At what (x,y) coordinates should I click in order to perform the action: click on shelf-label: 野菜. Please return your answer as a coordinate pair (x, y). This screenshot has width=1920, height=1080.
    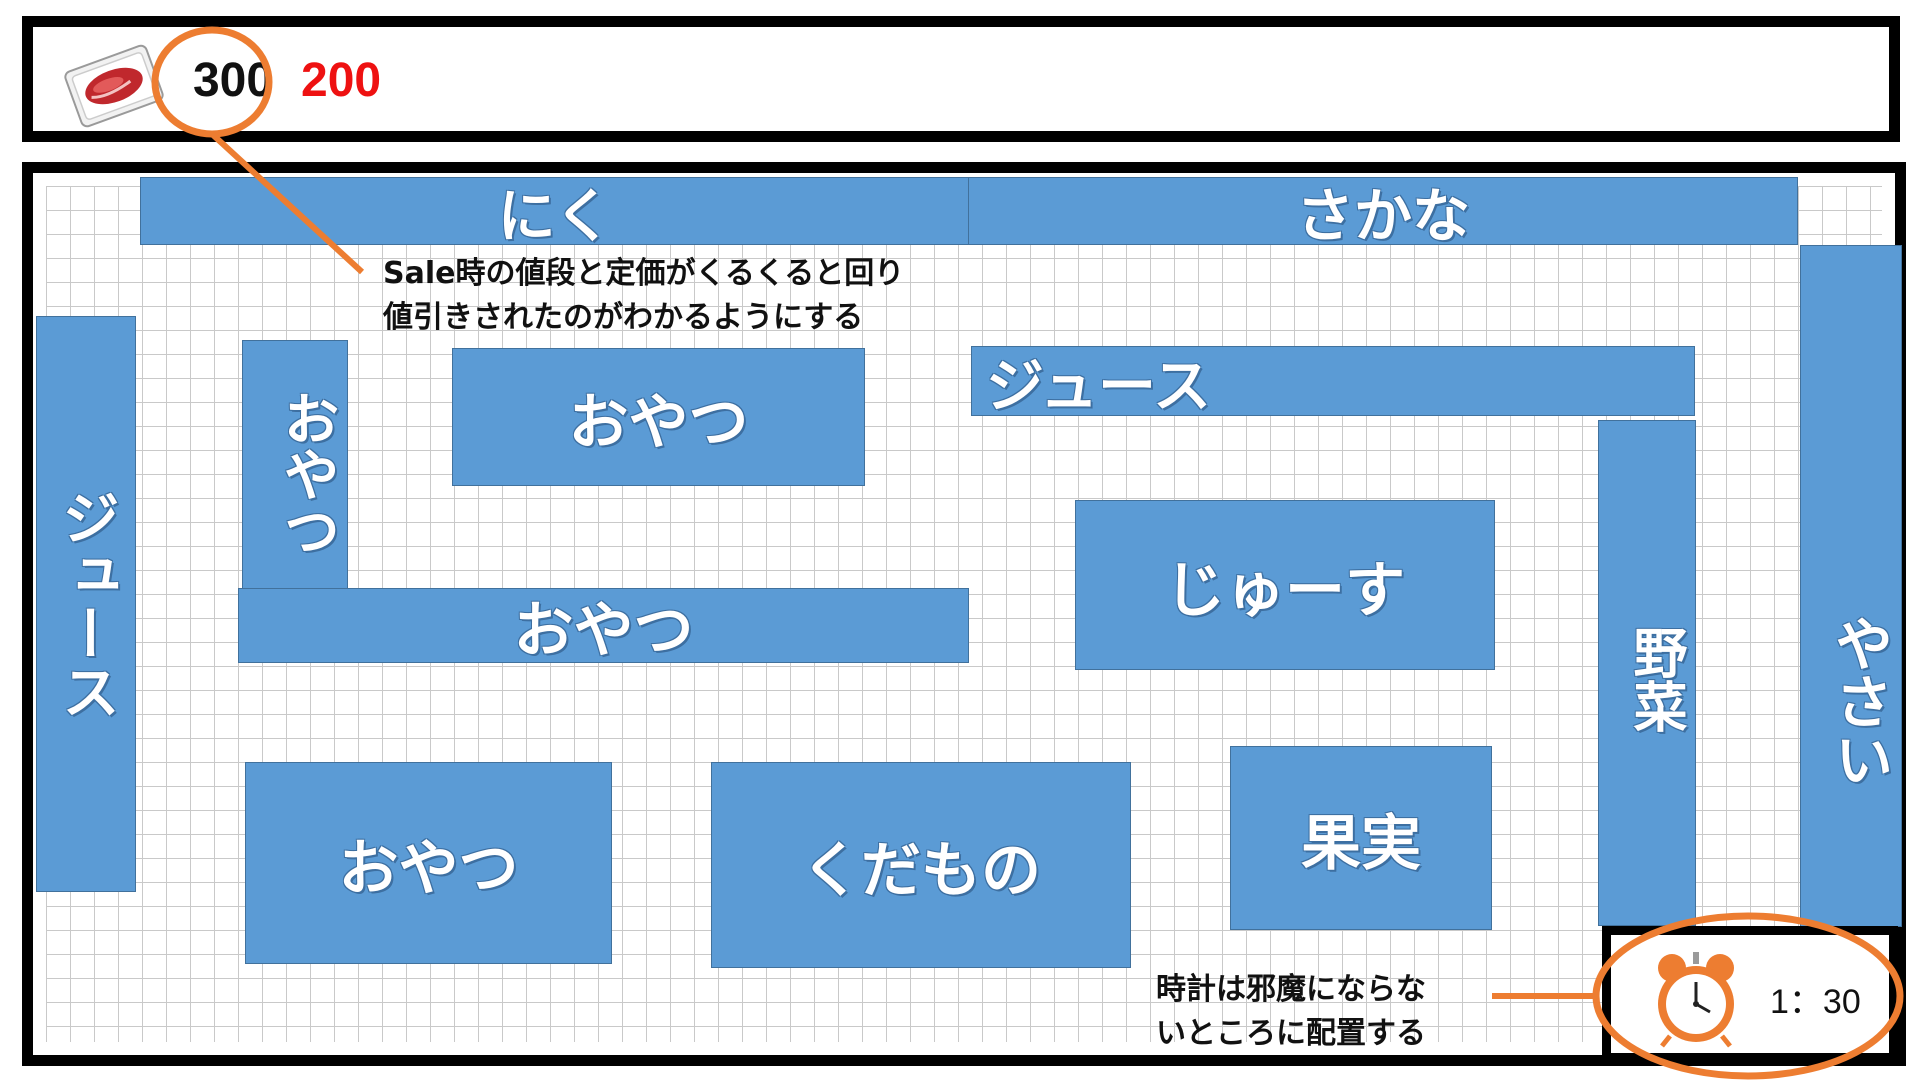
    Looking at the image, I should click on (1655, 679).